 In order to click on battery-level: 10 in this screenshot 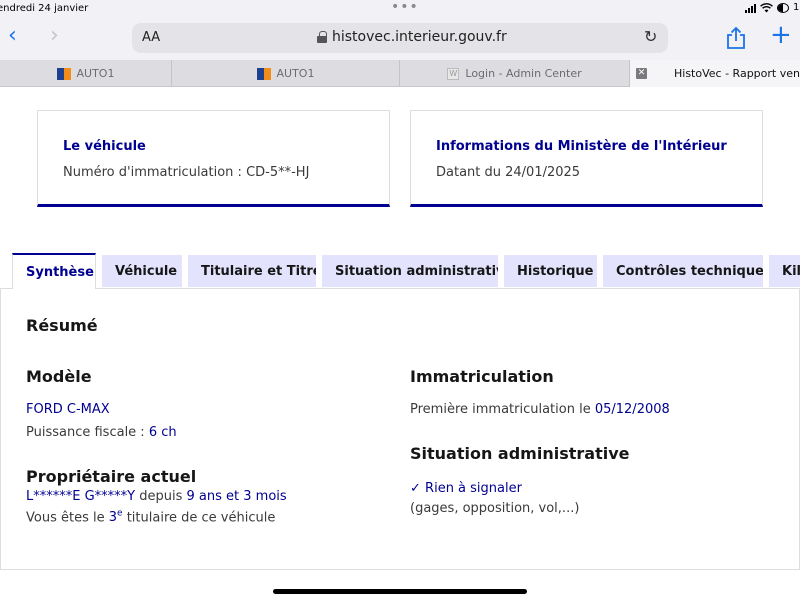, I will do `click(796, 7)`.